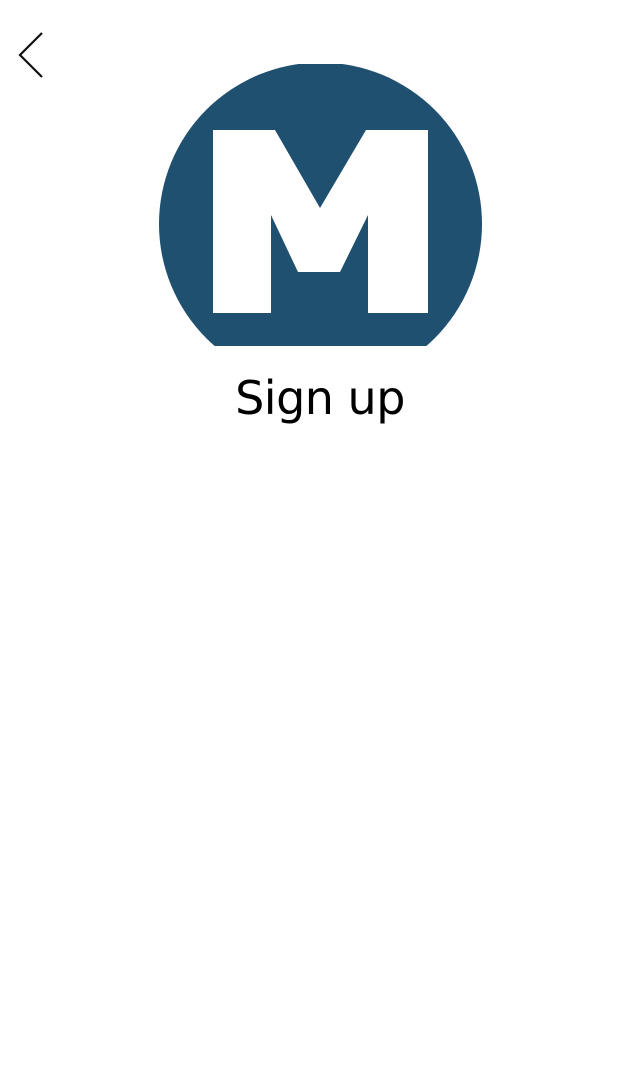  I want to click on back-button, so click(32, 55).